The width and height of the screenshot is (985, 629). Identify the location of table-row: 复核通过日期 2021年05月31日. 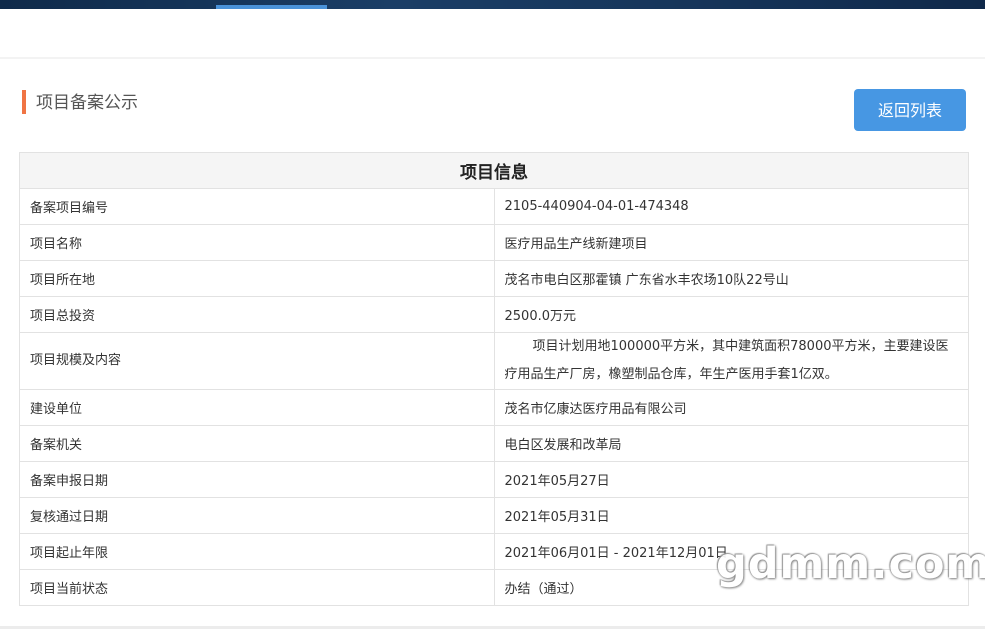
(494, 515).